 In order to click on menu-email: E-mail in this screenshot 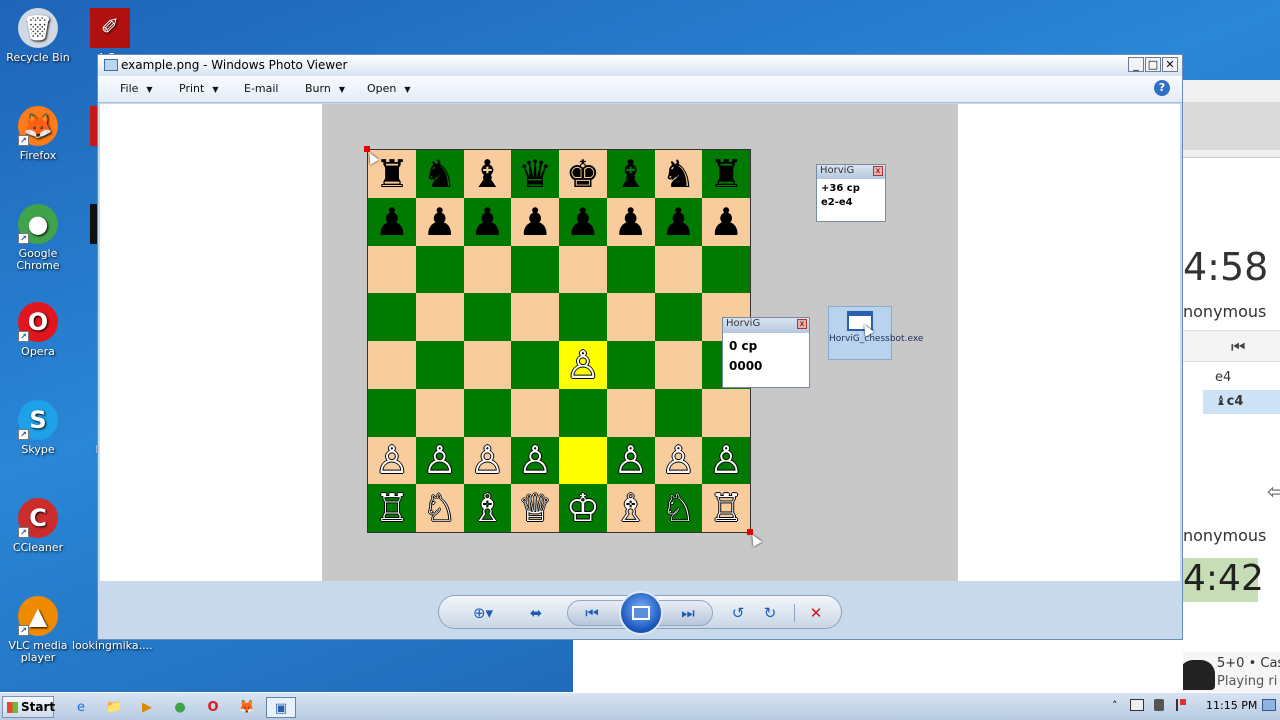, I will do `click(261, 88)`.